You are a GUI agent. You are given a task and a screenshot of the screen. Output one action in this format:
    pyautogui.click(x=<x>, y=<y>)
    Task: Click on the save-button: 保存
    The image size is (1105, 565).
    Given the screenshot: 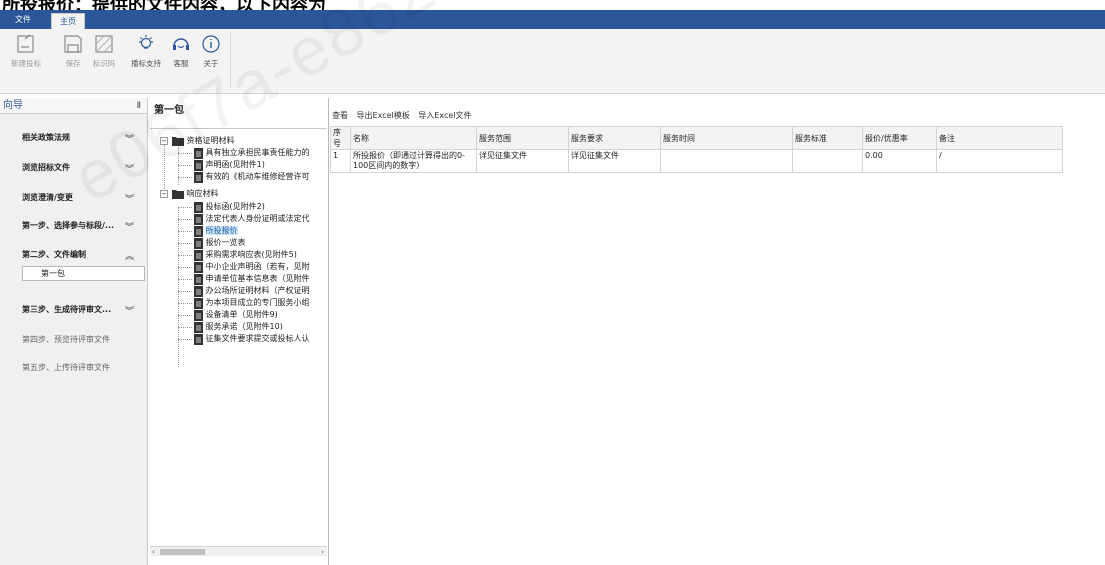 What is the action you would take?
    pyautogui.click(x=73, y=53)
    